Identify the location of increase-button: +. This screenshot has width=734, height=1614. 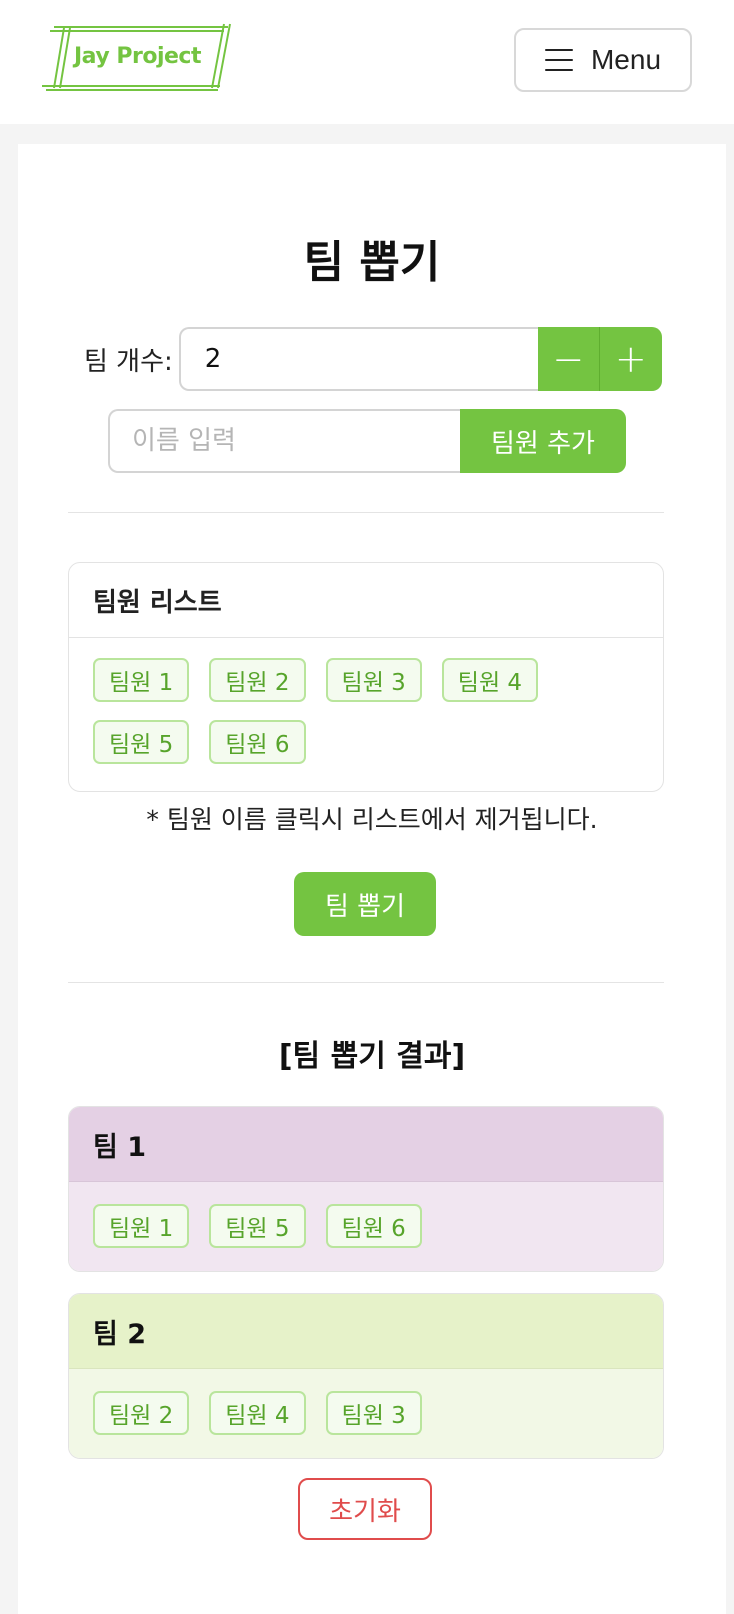
(630, 359).